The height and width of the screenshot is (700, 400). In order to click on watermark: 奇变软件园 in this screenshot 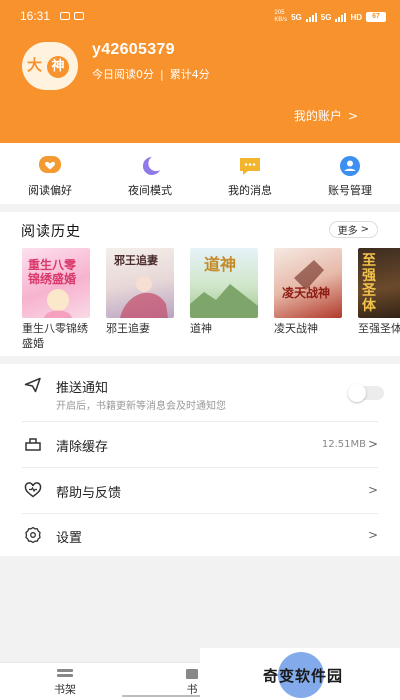, I will do `click(300, 674)`.